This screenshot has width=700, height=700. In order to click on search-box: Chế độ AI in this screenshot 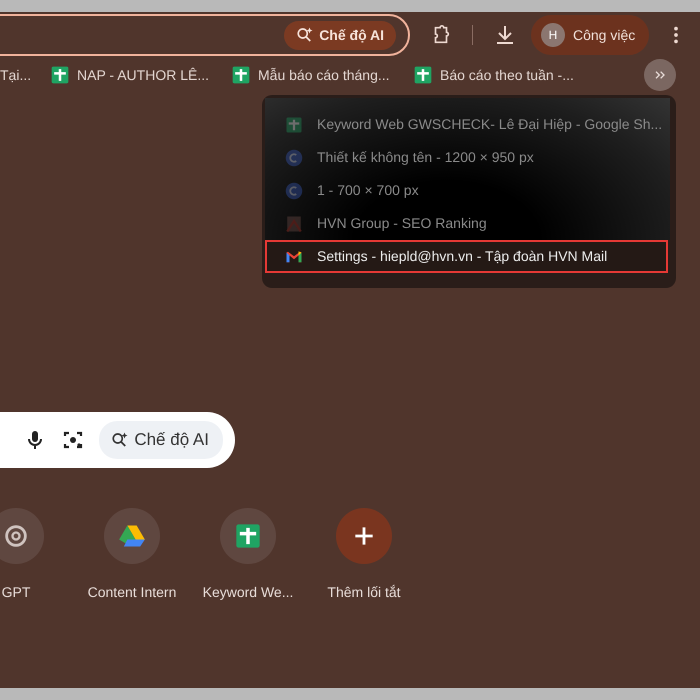, I will do `click(117, 440)`.